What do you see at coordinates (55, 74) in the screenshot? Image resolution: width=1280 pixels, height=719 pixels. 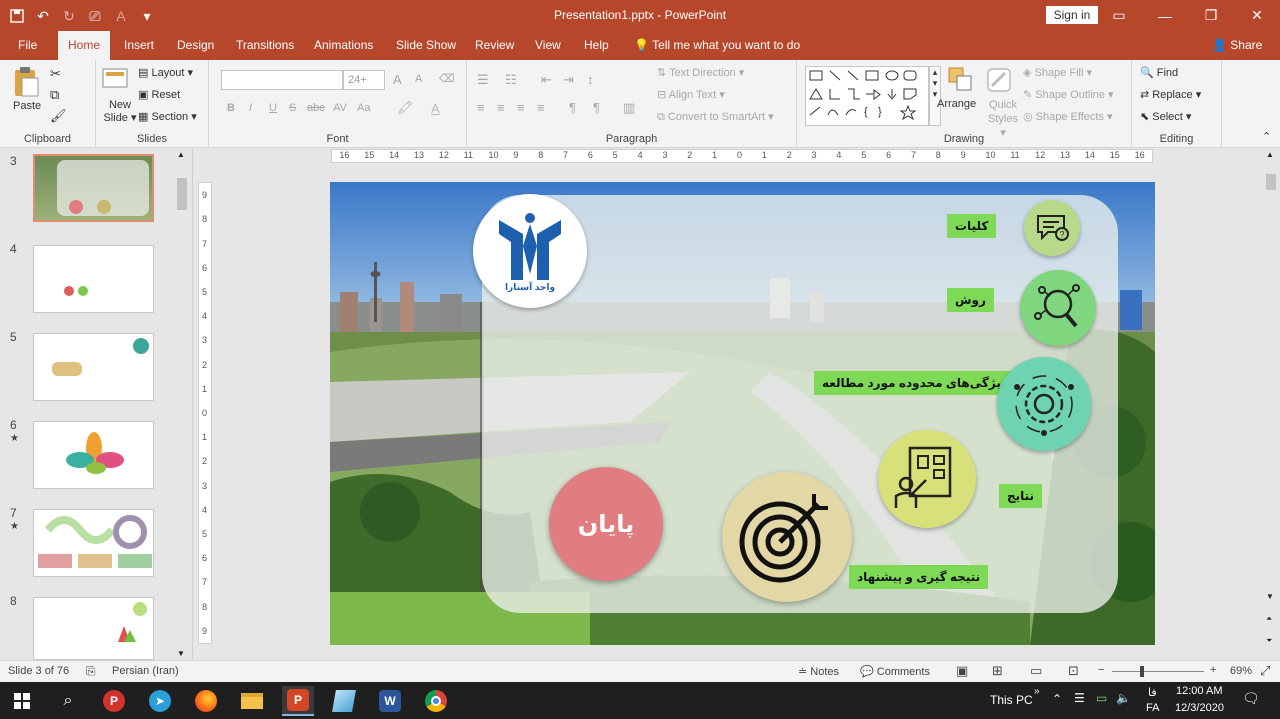 I see `cut-icon: ✂` at bounding box center [55, 74].